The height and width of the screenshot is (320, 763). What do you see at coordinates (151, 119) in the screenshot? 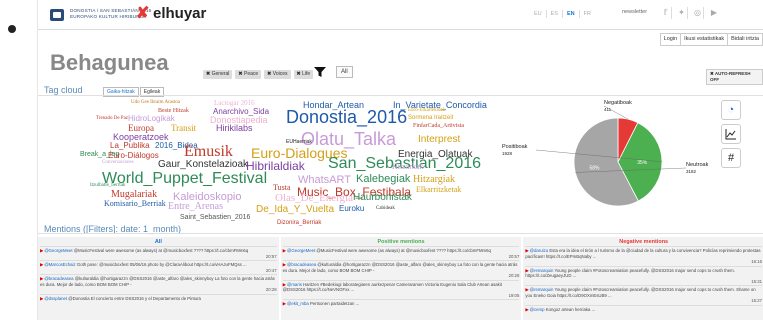
I see `tag-word: HidroLogikak` at bounding box center [151, 119].